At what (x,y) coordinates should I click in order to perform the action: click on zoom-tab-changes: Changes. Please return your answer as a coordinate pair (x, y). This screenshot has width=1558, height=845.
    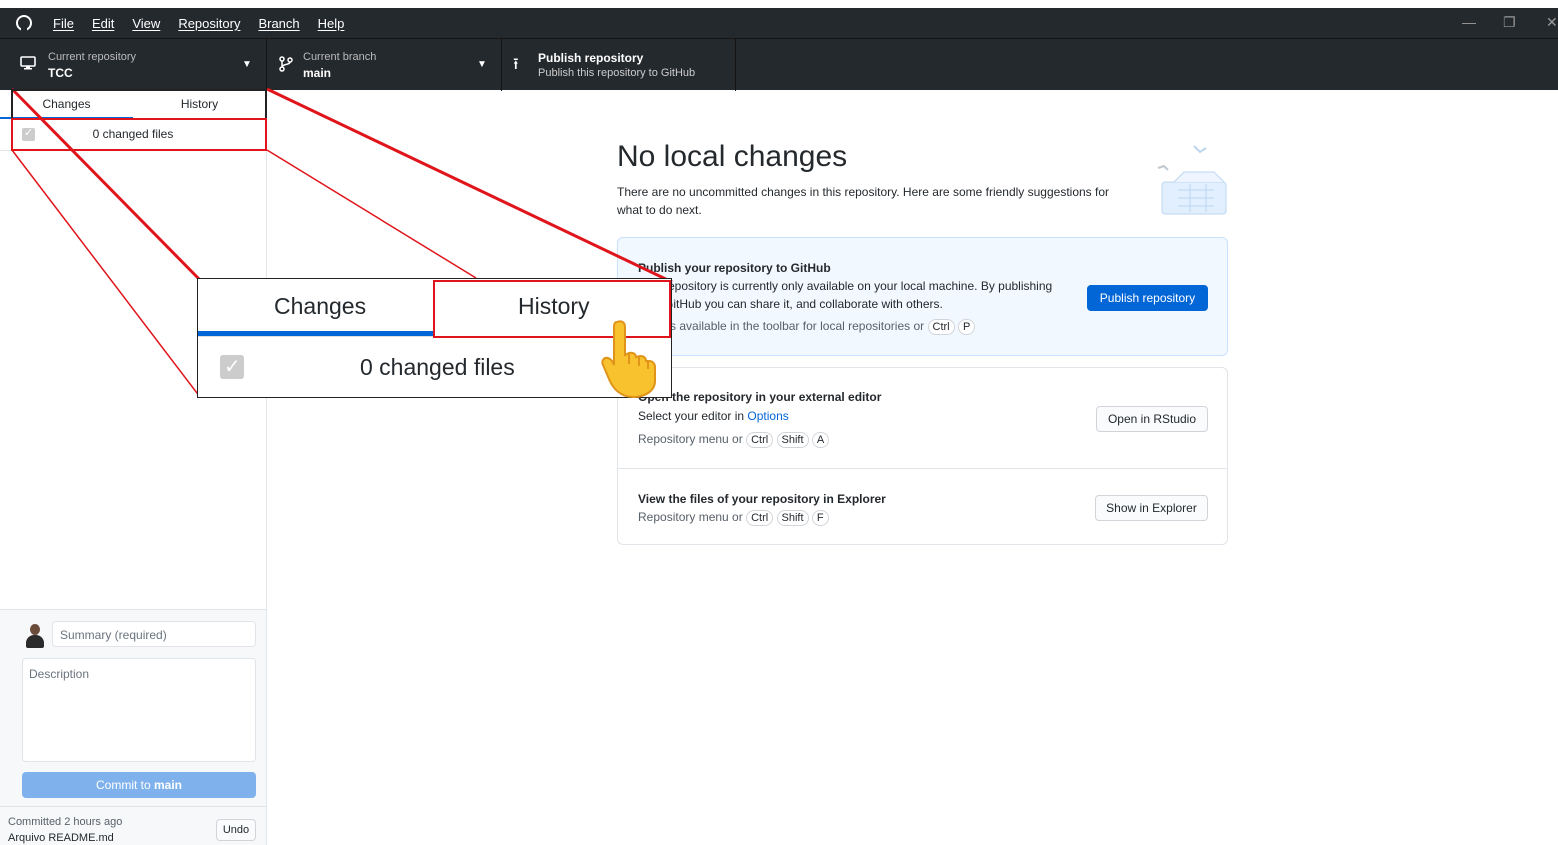
    Looking at the image, I should click on (320, 306).